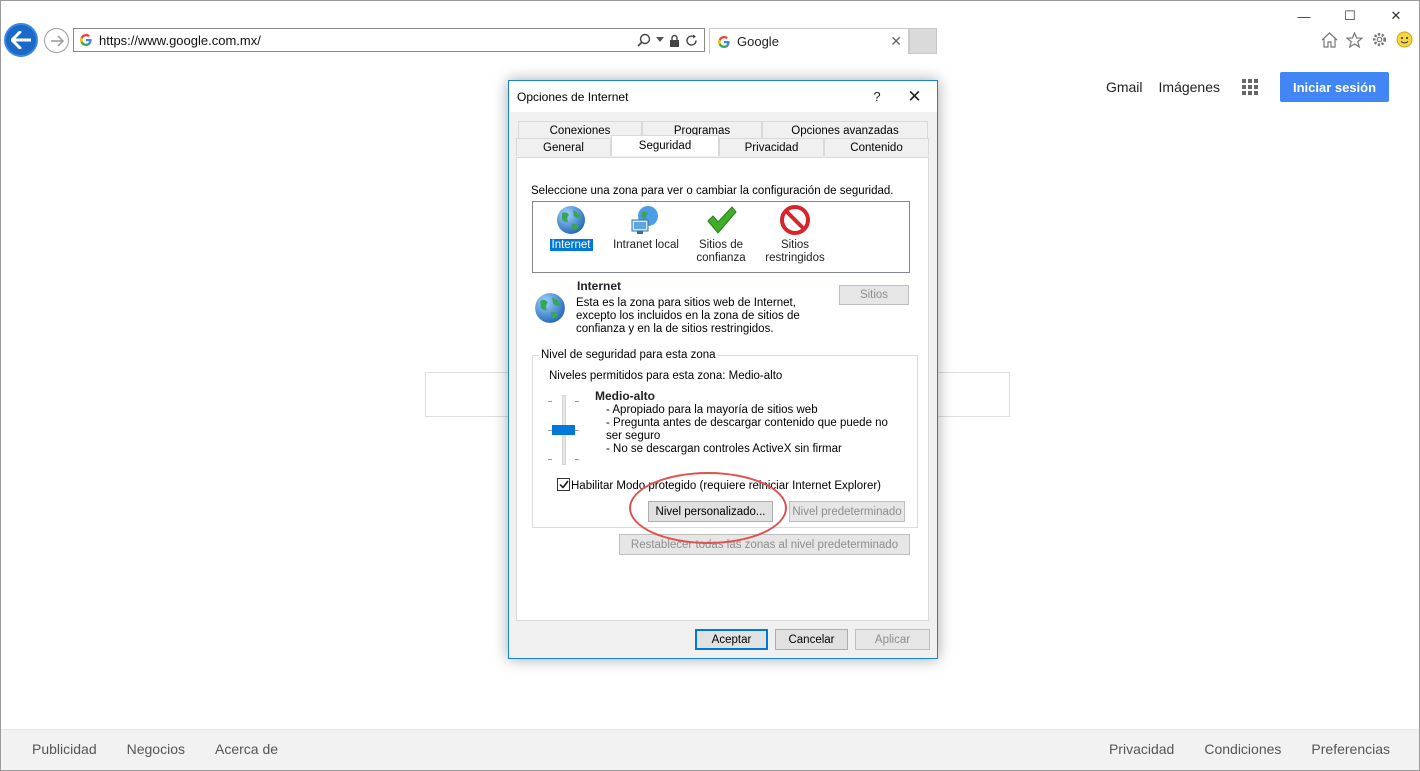 The width and height of the screenshot is (1420, 771). I want to click on tab-title: Google, so click(758, 41).